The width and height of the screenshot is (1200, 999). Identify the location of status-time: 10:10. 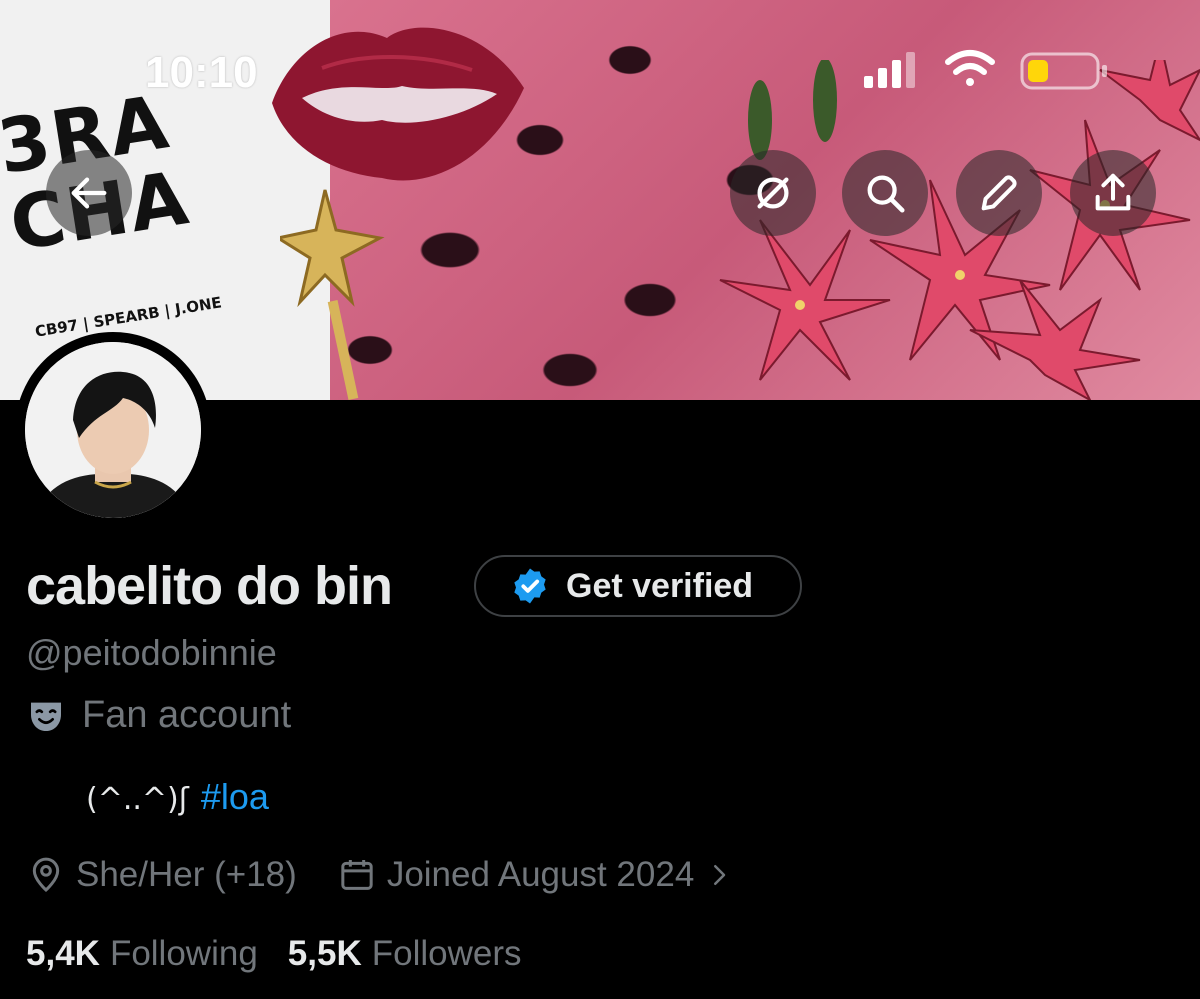
(201, 72).